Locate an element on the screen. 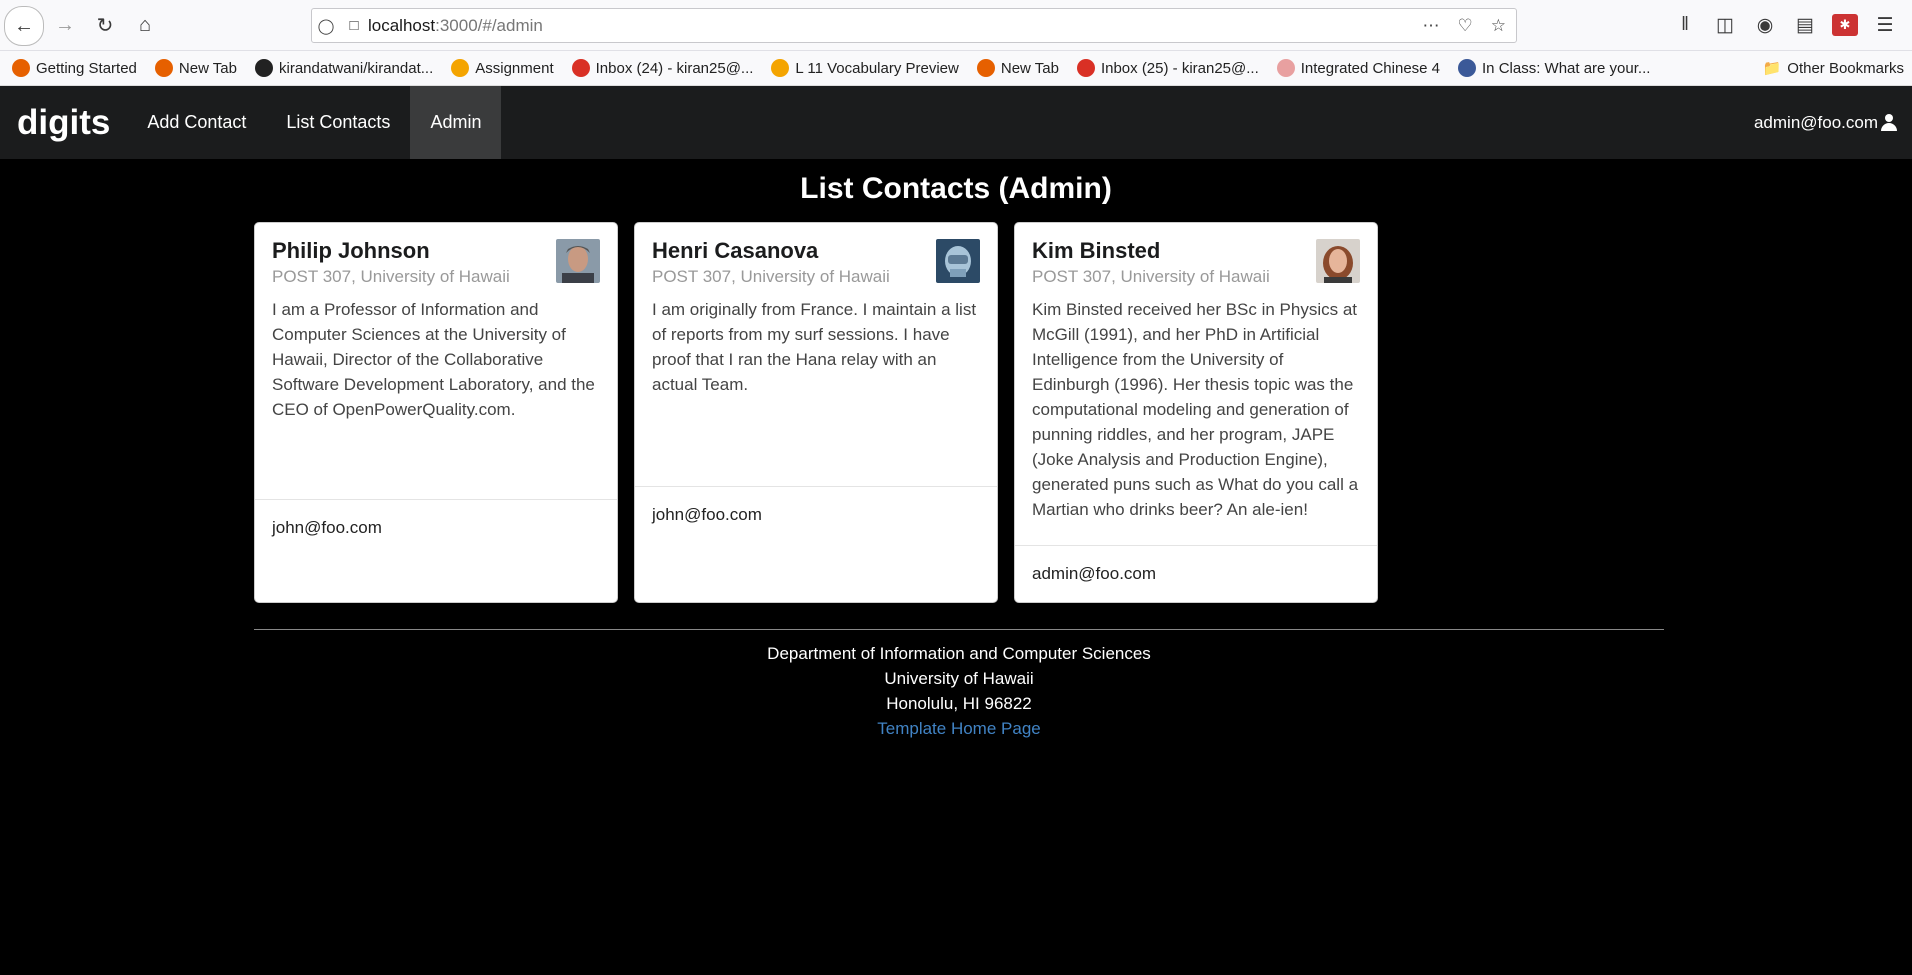 This screenshot has width=1912, height=975. pocket-icon: ♡ is located at coordinates (1465, 26).